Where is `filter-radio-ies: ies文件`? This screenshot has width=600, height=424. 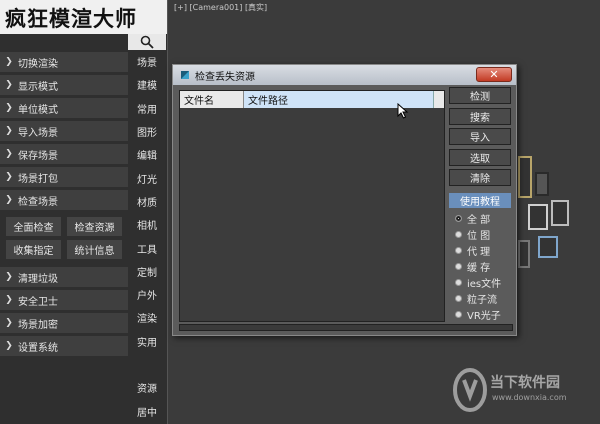 filter-radio-ies: ies文件 is located at coordinates (478, 282).